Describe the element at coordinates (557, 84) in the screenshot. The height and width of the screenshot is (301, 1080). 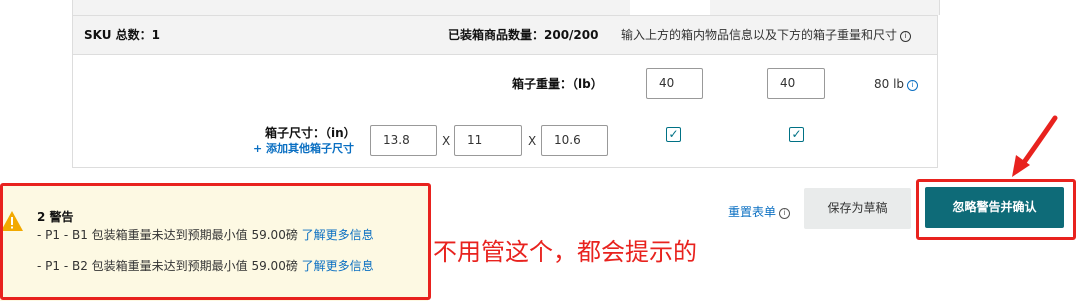
I see `box-weight-label: 箱子重量：（lb）` at that location.